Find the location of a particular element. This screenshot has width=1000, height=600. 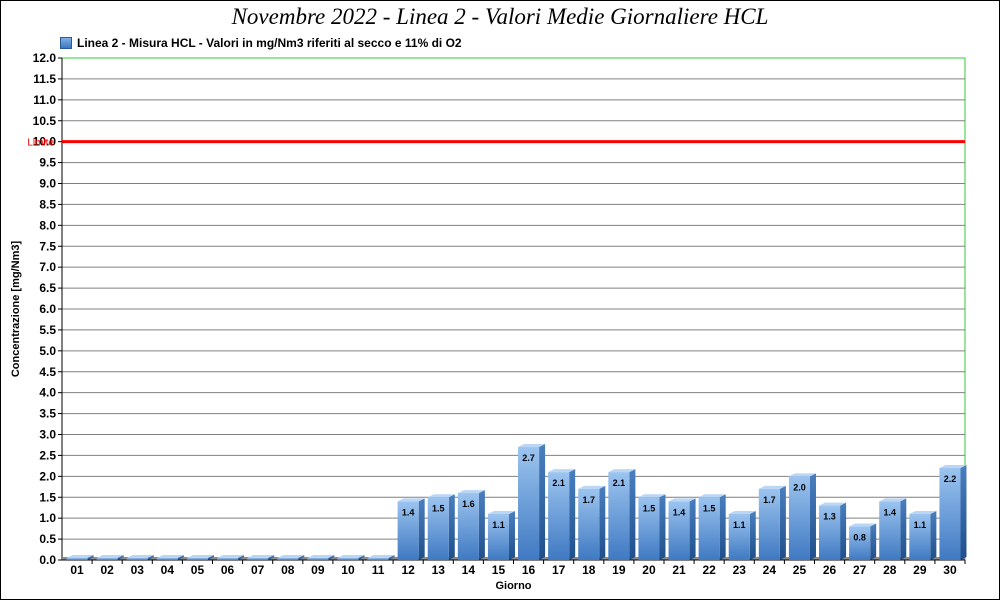

x-tick-label: 30 is located at coordinates (950, 570).